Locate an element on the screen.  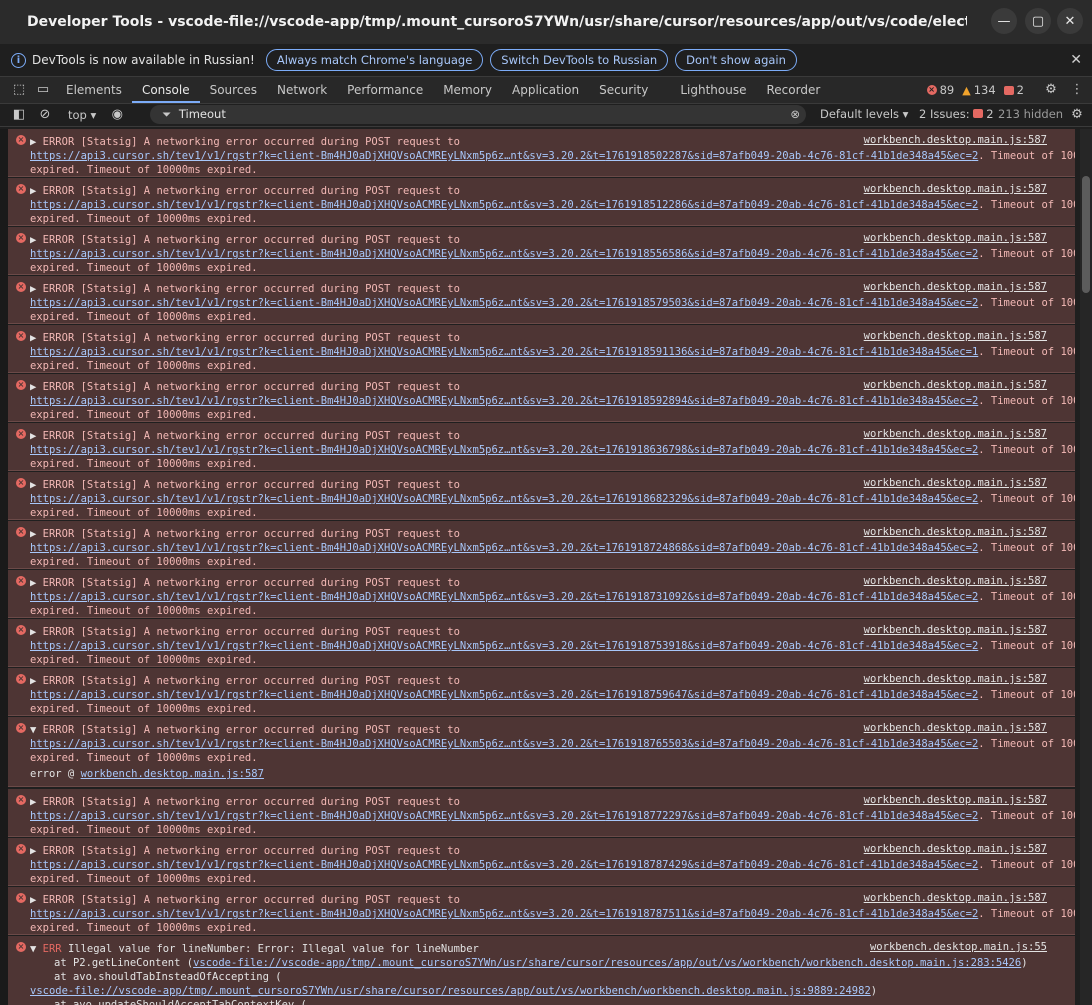
console-settings-gear-icon: ⚙ is located at coordinates (1077, 115).